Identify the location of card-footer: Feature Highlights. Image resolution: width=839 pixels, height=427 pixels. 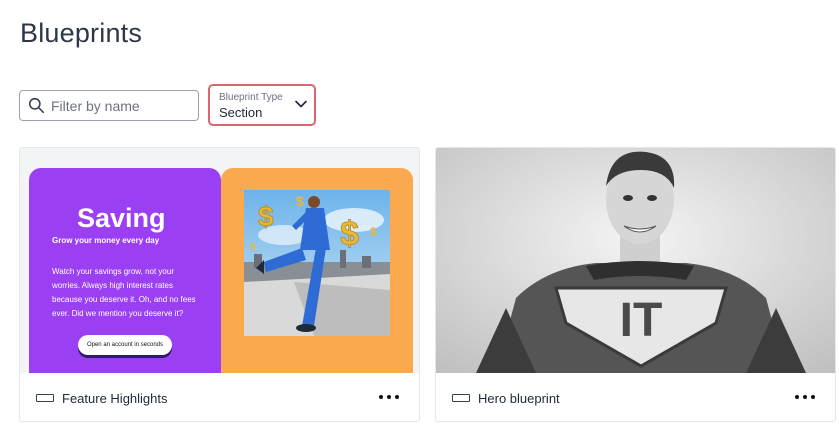
(219, 397).